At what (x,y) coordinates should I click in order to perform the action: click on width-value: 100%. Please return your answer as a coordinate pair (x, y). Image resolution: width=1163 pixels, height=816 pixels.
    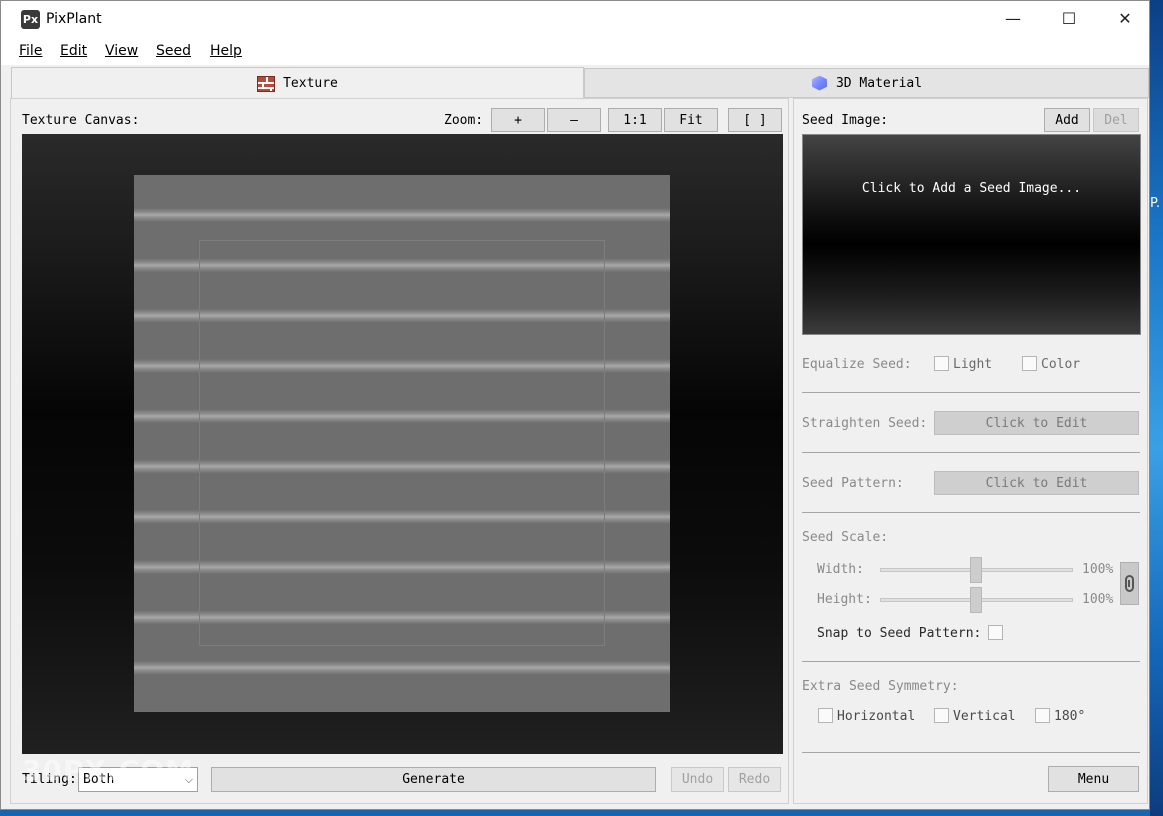
    Looking at the image, I should click on (1098, 569).